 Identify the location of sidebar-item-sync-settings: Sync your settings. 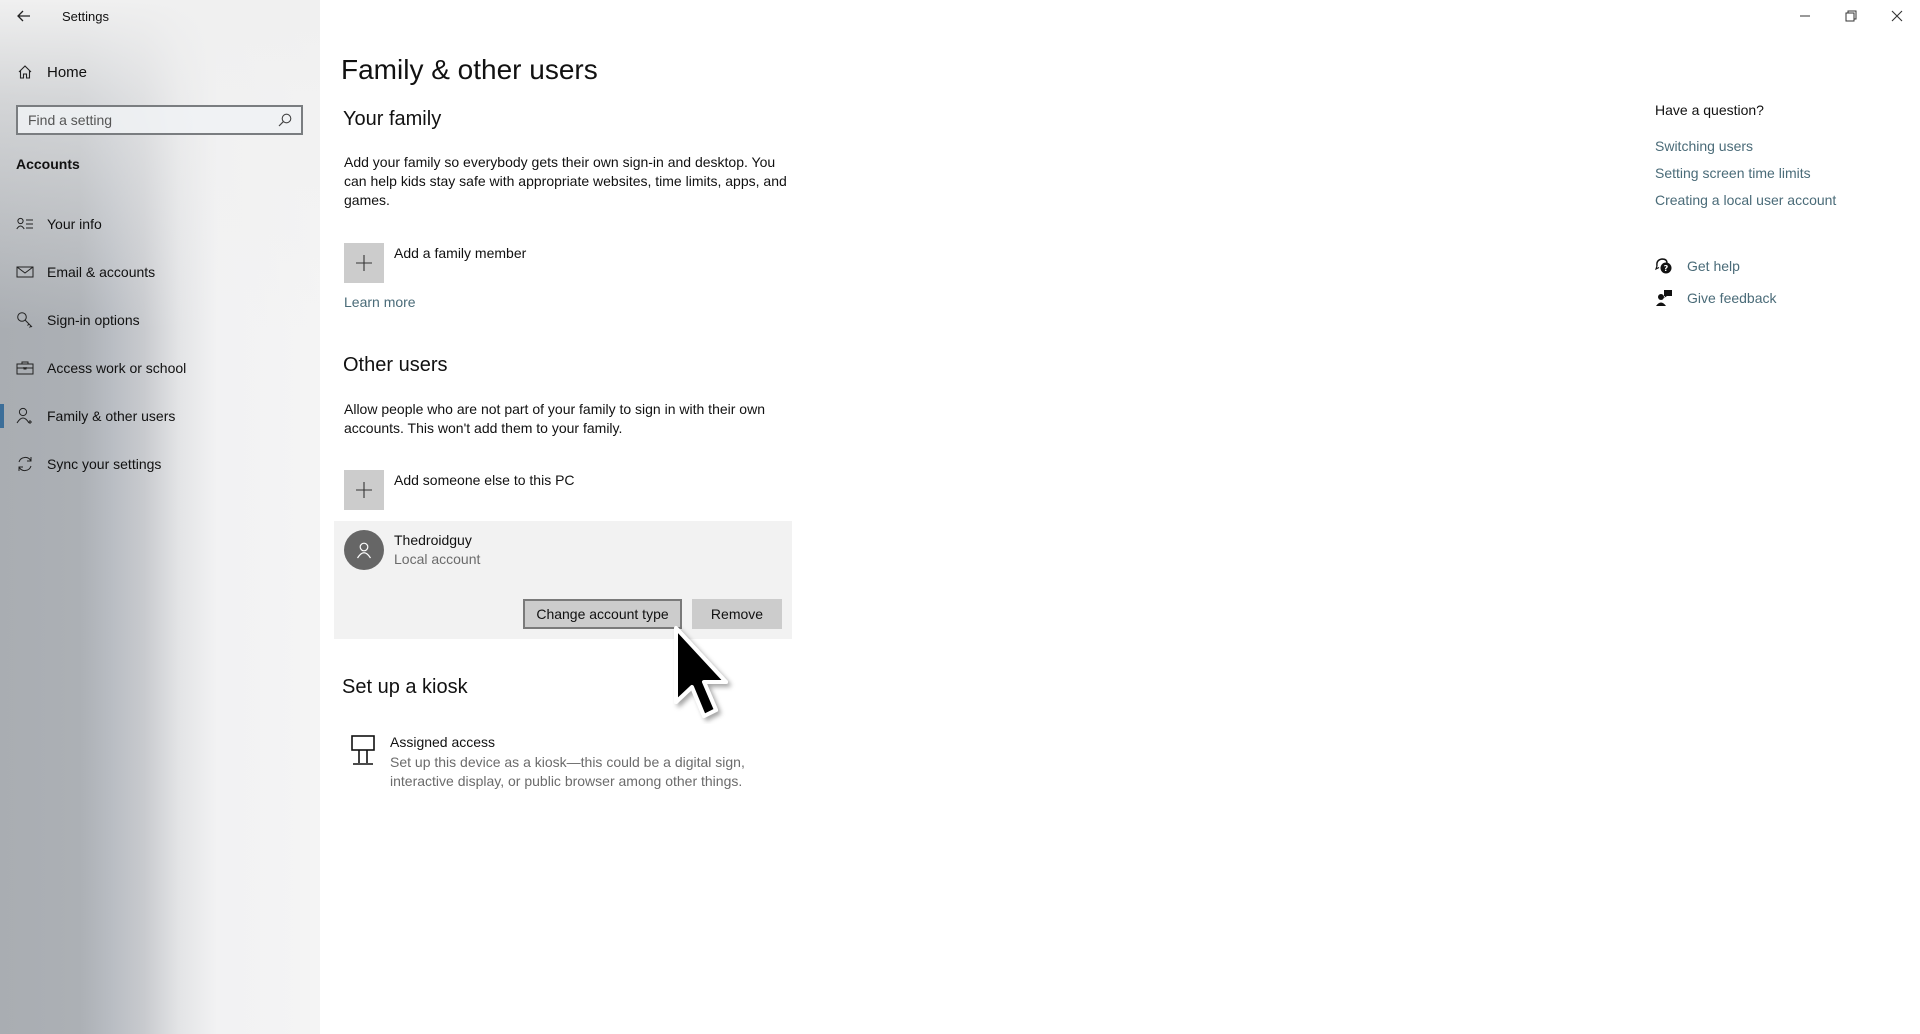
(160, 464).